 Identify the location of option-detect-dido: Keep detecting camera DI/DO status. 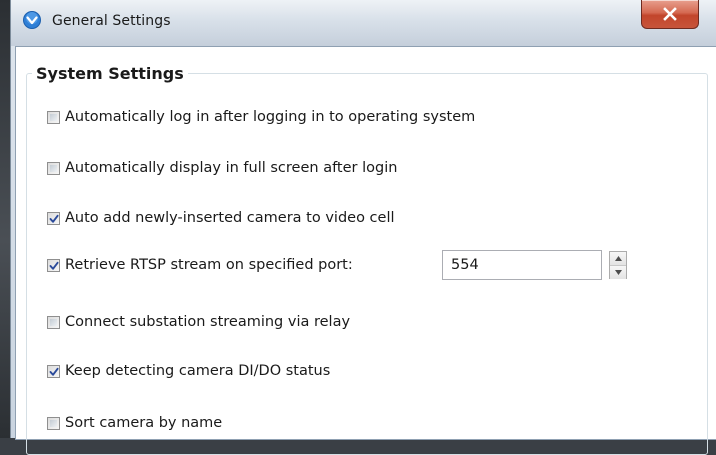
(188, 371).